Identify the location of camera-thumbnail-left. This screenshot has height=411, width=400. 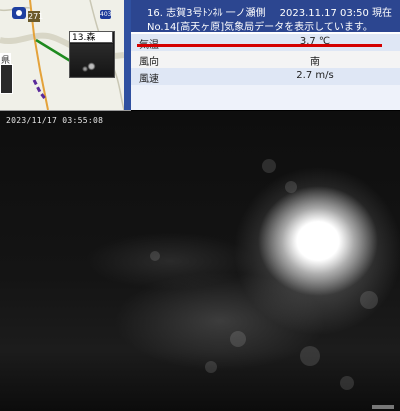
(6, 79).